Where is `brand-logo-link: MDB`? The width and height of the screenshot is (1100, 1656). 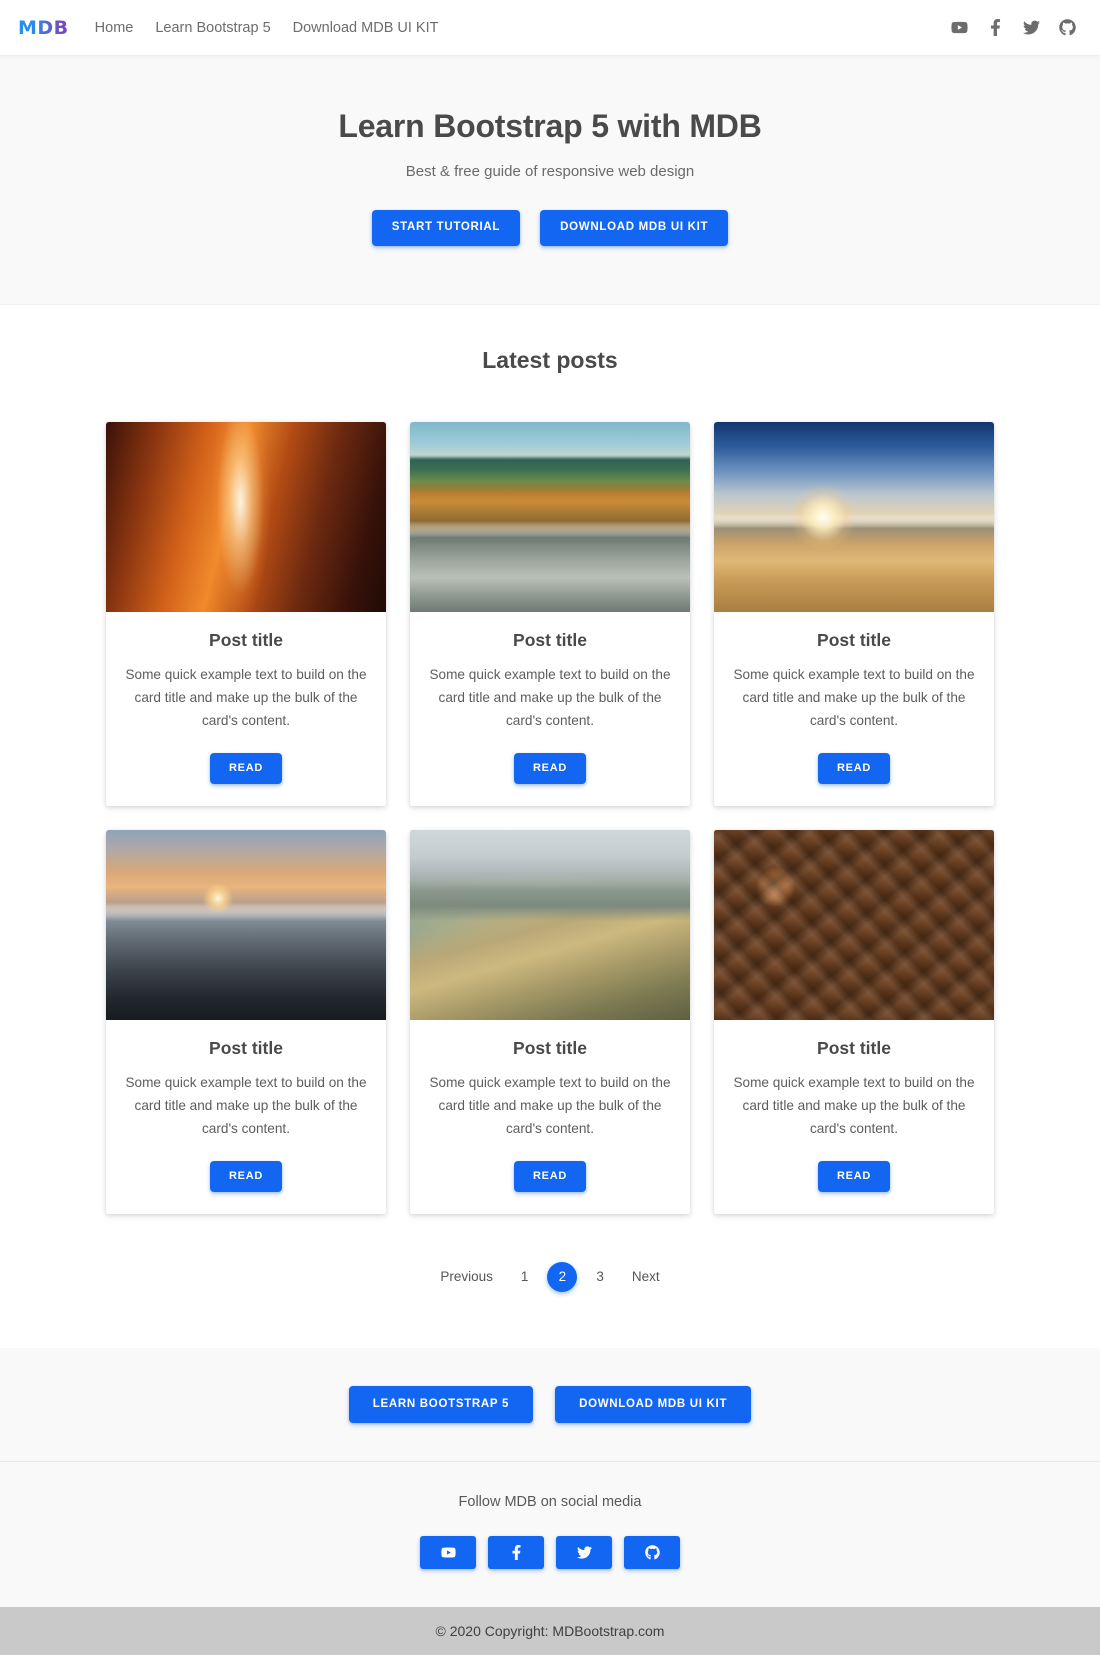 brand-logo-link: MDB is located at coordinates (41, 28).